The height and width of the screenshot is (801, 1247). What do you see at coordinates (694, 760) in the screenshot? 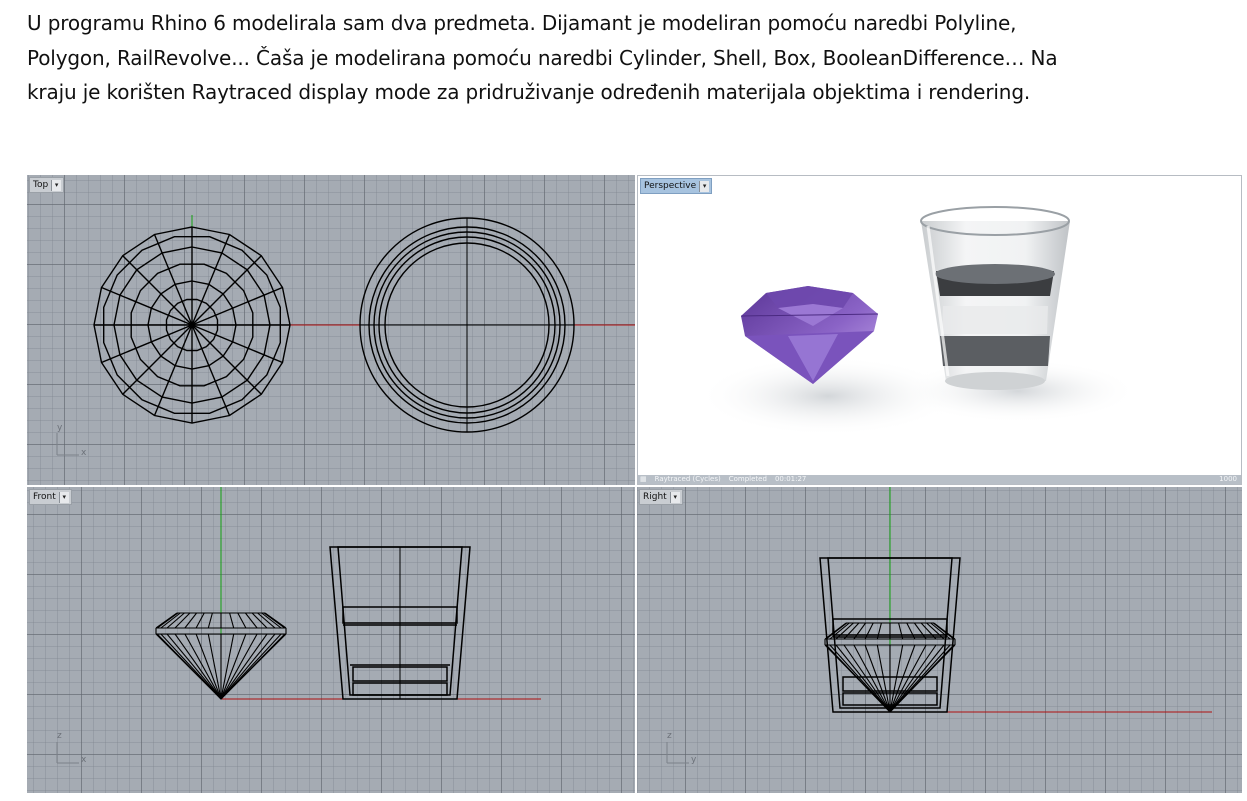
I see `gizmo-label-b: y` at bounding box center [694, 760].